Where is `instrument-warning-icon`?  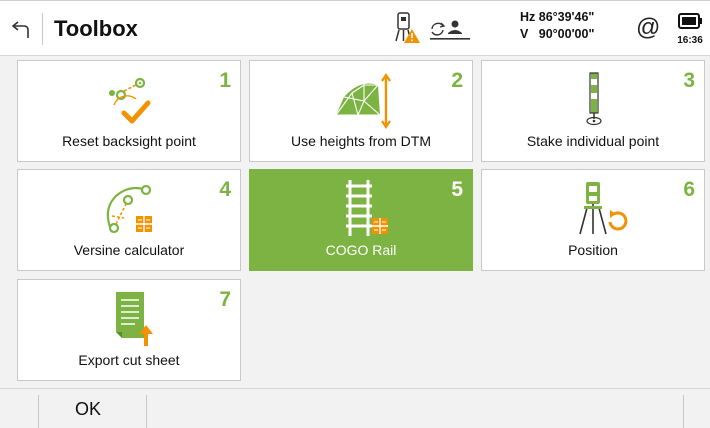
instrument-warning-icon is located at coordinates (407, 28).